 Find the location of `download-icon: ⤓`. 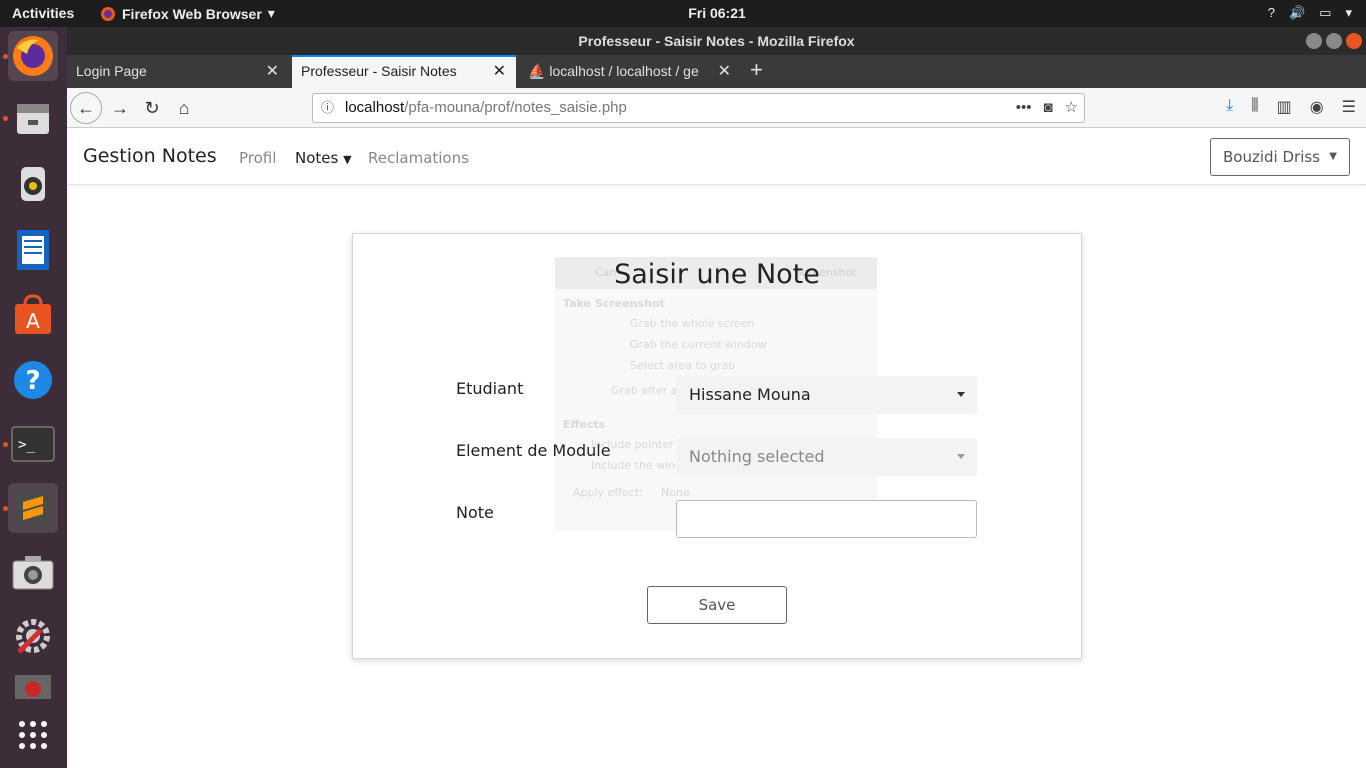

download-icon: ⤓ is located at coordinates (1229, 107).